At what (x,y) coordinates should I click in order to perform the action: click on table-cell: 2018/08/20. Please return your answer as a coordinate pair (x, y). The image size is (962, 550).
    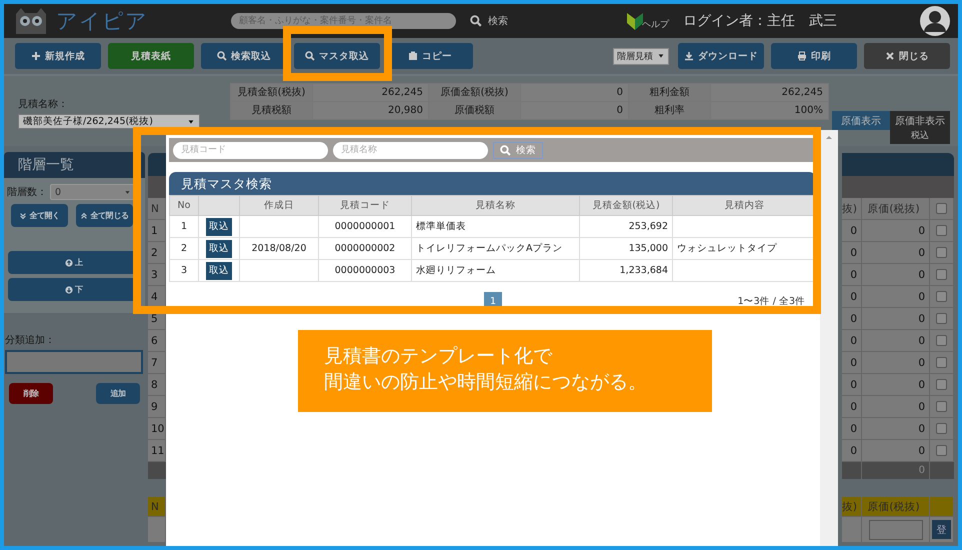
    Looking at the image, I should click on (279, 249).